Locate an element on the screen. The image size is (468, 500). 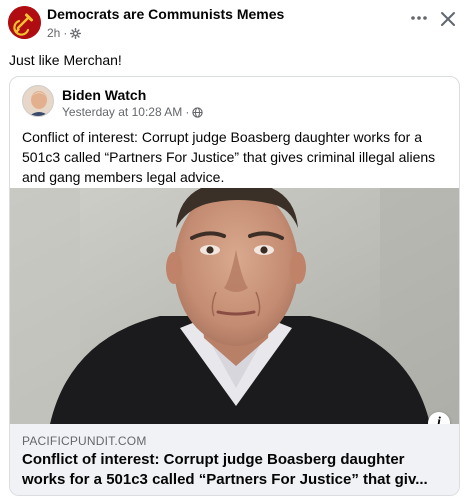
author-photo-icon is located at coordinates (38, 101).